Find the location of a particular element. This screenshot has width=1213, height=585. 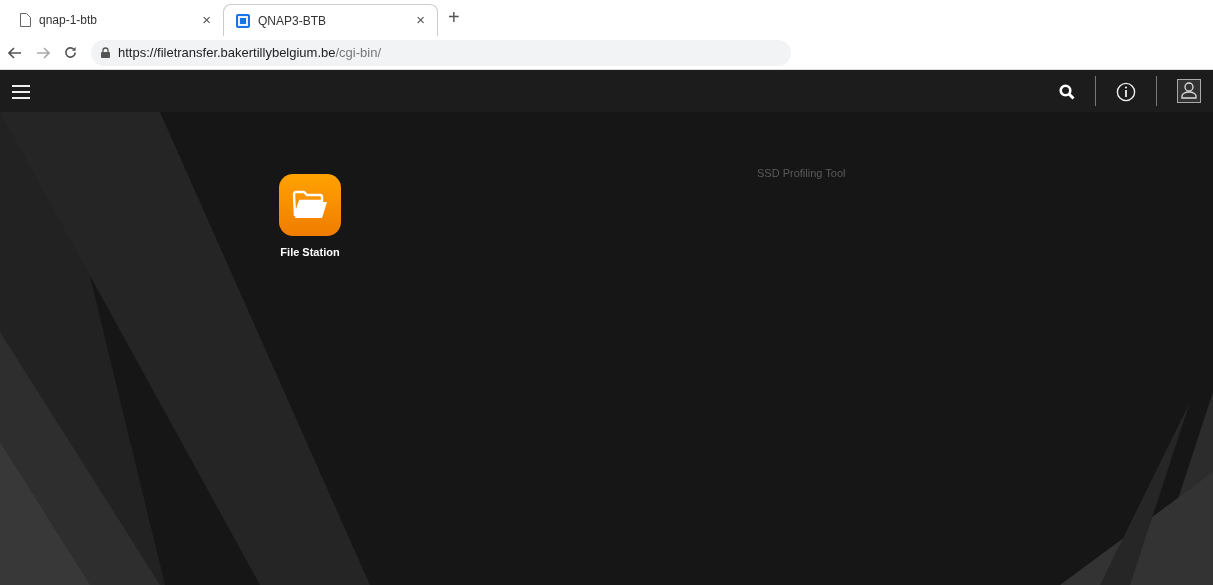

back-icon is located at coordinates (15, 52).